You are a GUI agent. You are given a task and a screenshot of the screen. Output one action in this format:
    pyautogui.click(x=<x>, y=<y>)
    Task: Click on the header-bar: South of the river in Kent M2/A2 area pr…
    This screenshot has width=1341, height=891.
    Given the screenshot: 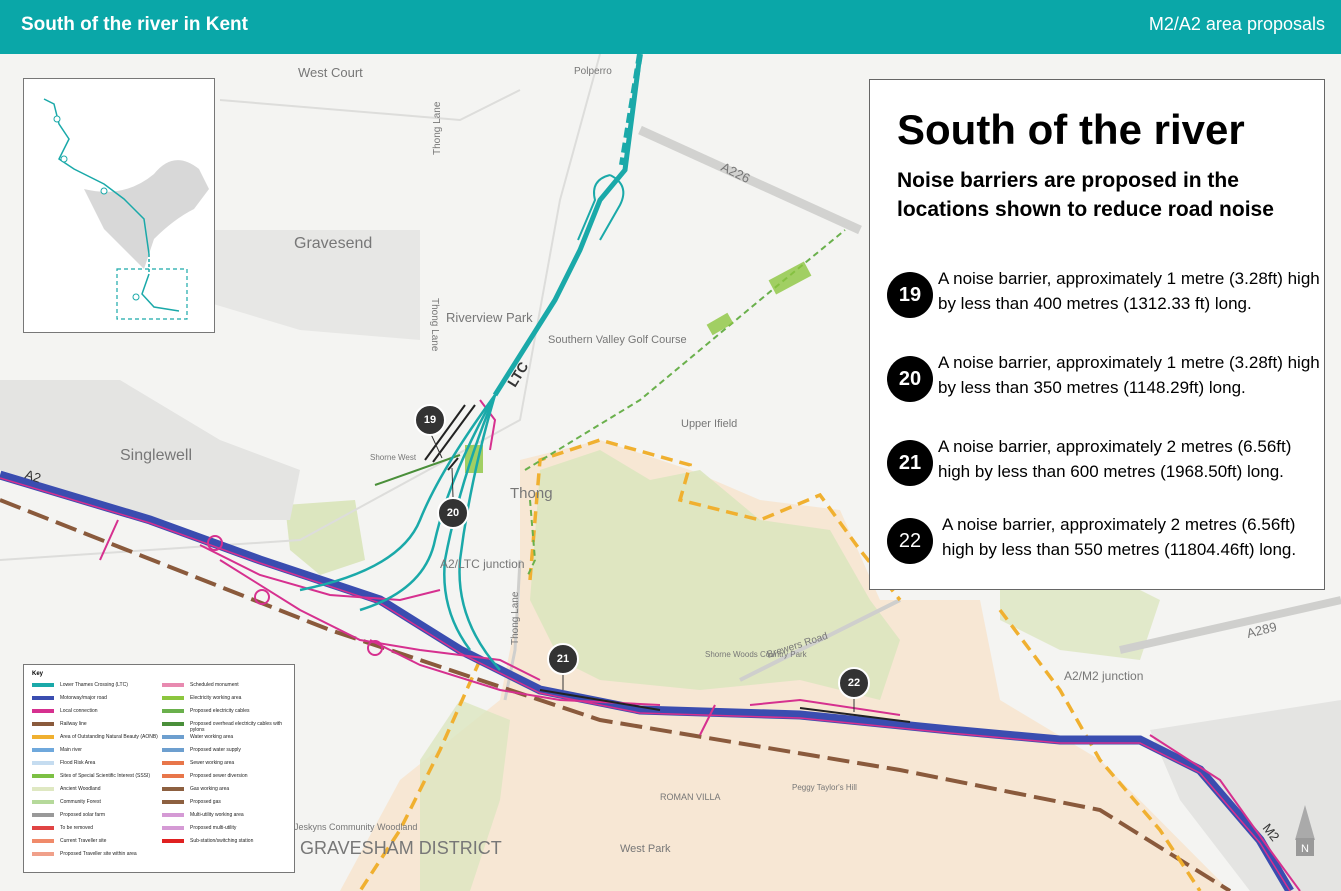 What is the action you would take?
    pyautogui.click(x=670, y=27)
    